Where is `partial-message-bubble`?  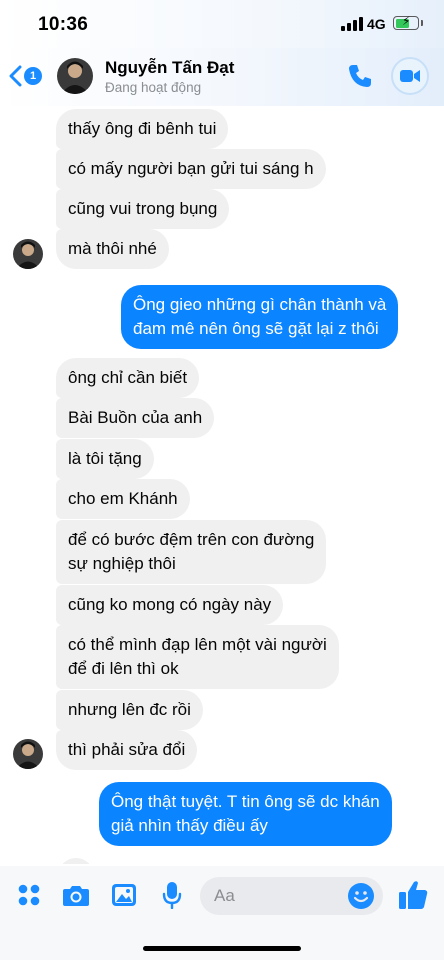
partial-message-bubble is located at coordinates (76, 859).